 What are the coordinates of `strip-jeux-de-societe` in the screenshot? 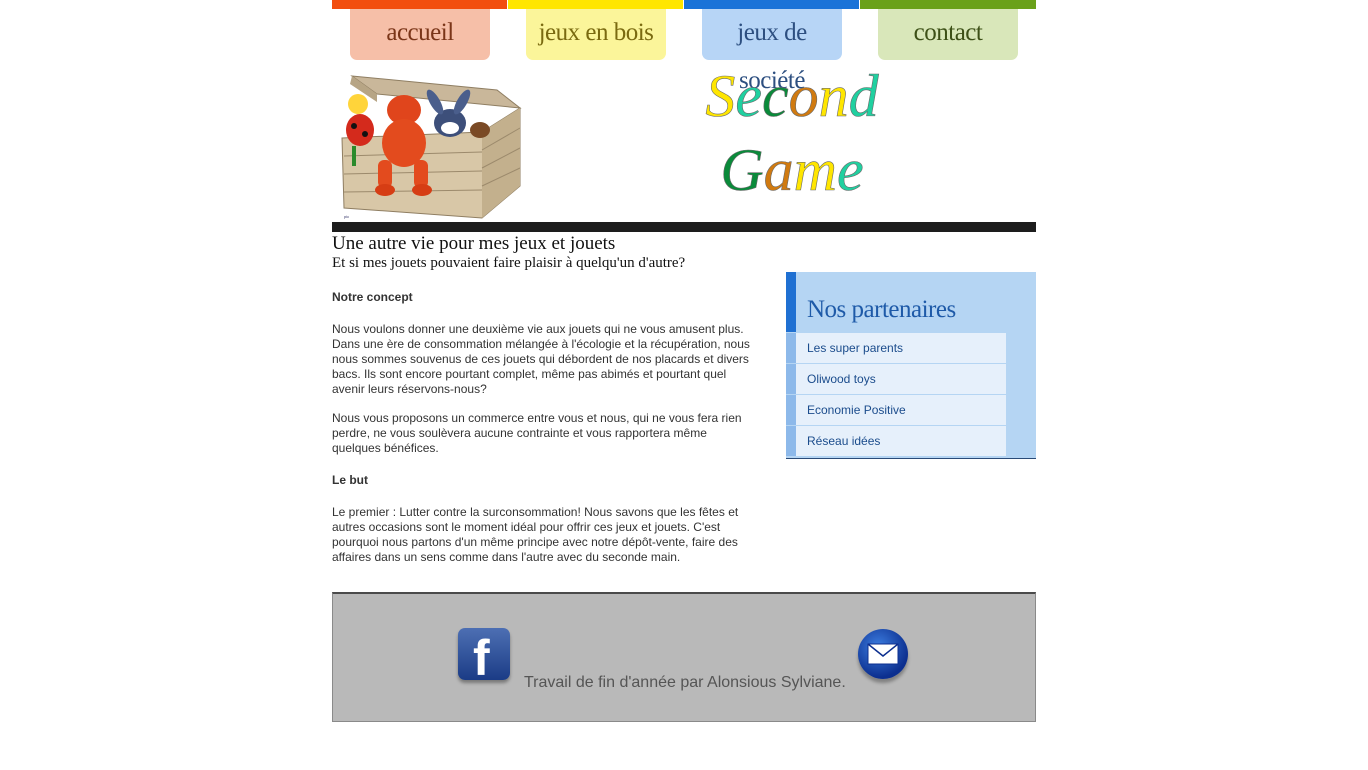 It's located at (771, 4).